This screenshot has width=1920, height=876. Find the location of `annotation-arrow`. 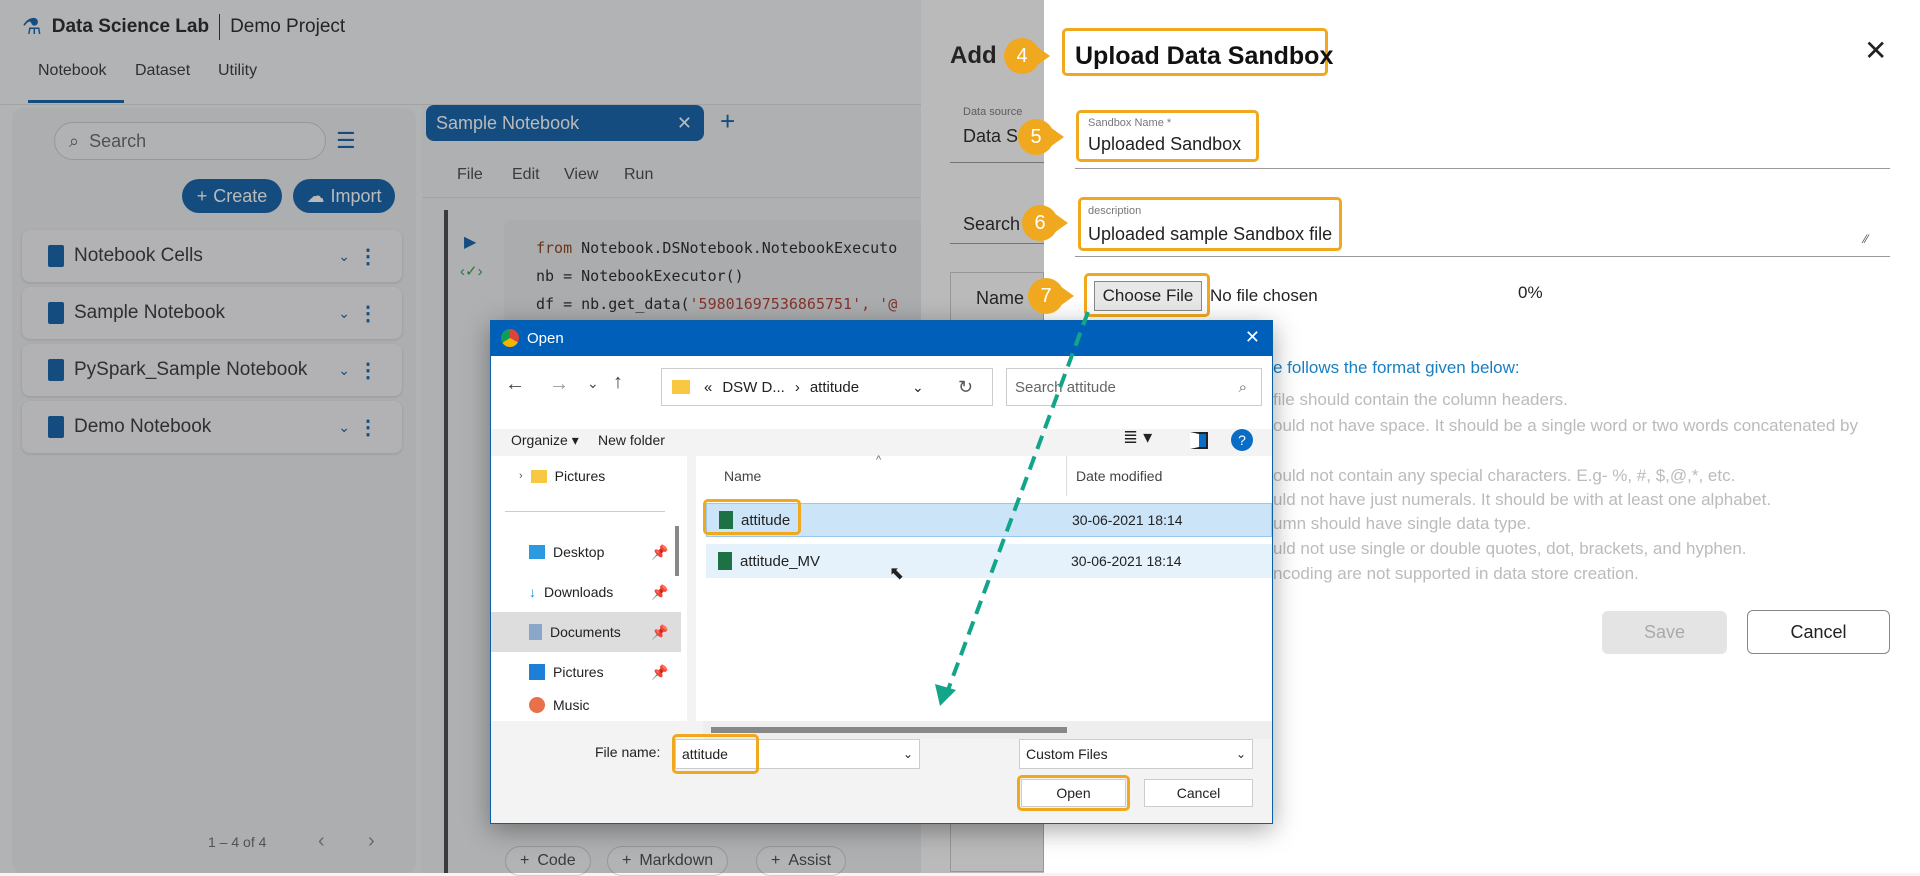

annotation-arrow is located at coordinates (1012, 508).